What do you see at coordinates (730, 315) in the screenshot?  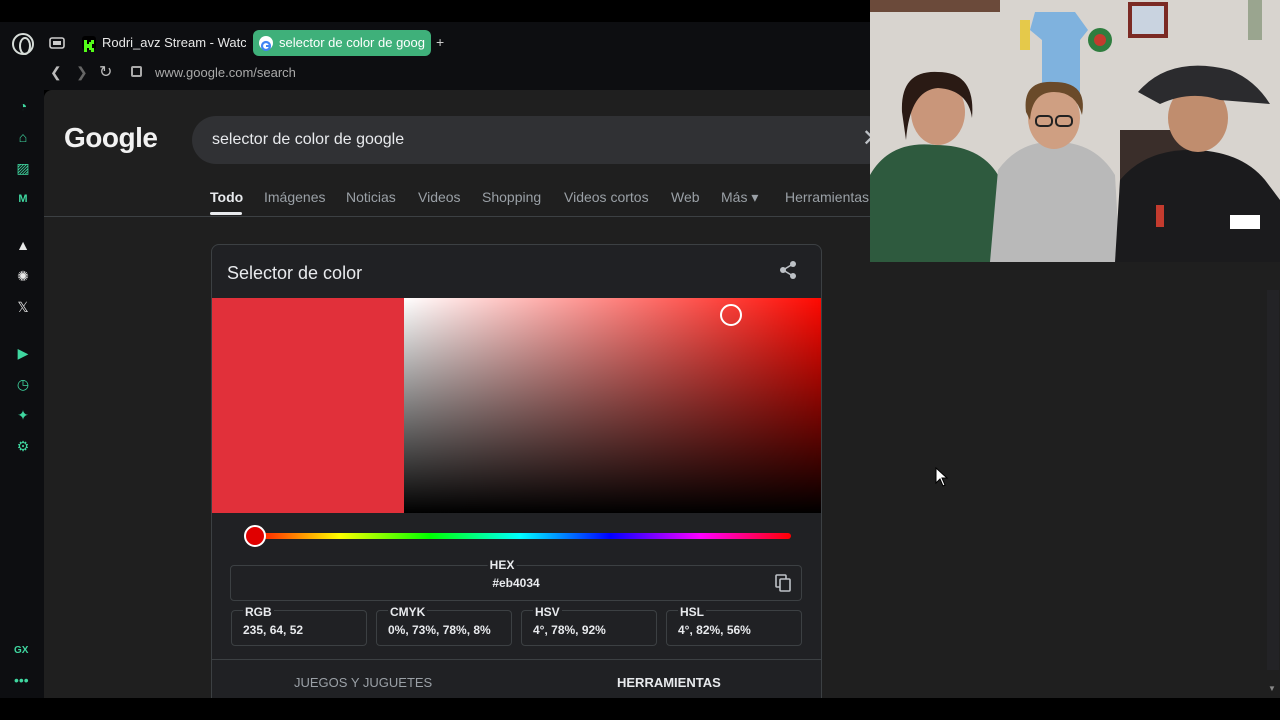 I see `color-picker-handle` at bounding box center [730, 315].